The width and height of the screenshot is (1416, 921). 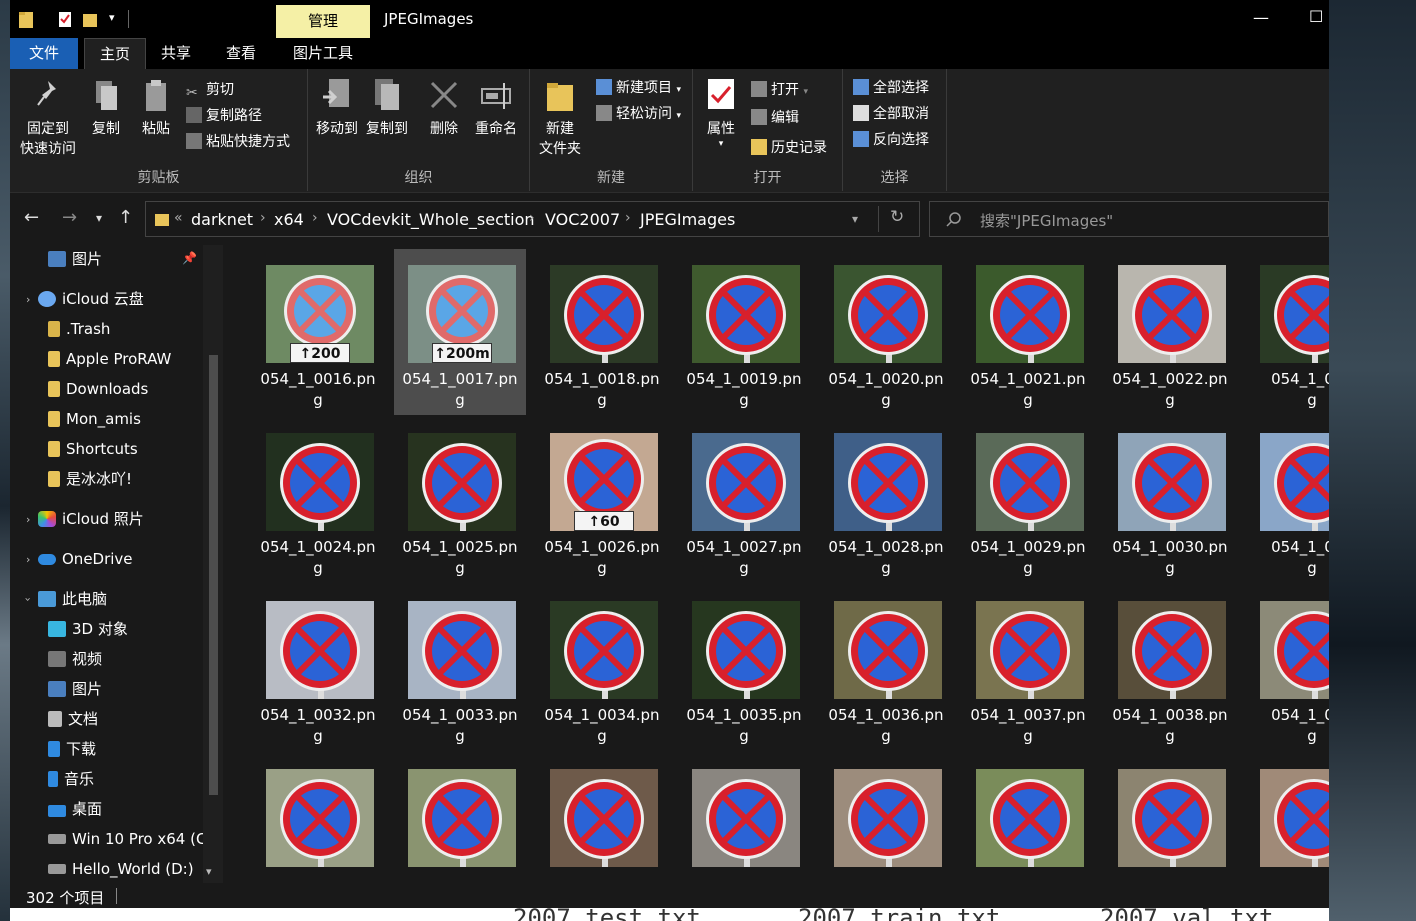 What do you see at coordinates (1170, 500) in the screenshot?
I see `file-tile: 054_1_0030.pn g` at bounding box center [1170, 500].